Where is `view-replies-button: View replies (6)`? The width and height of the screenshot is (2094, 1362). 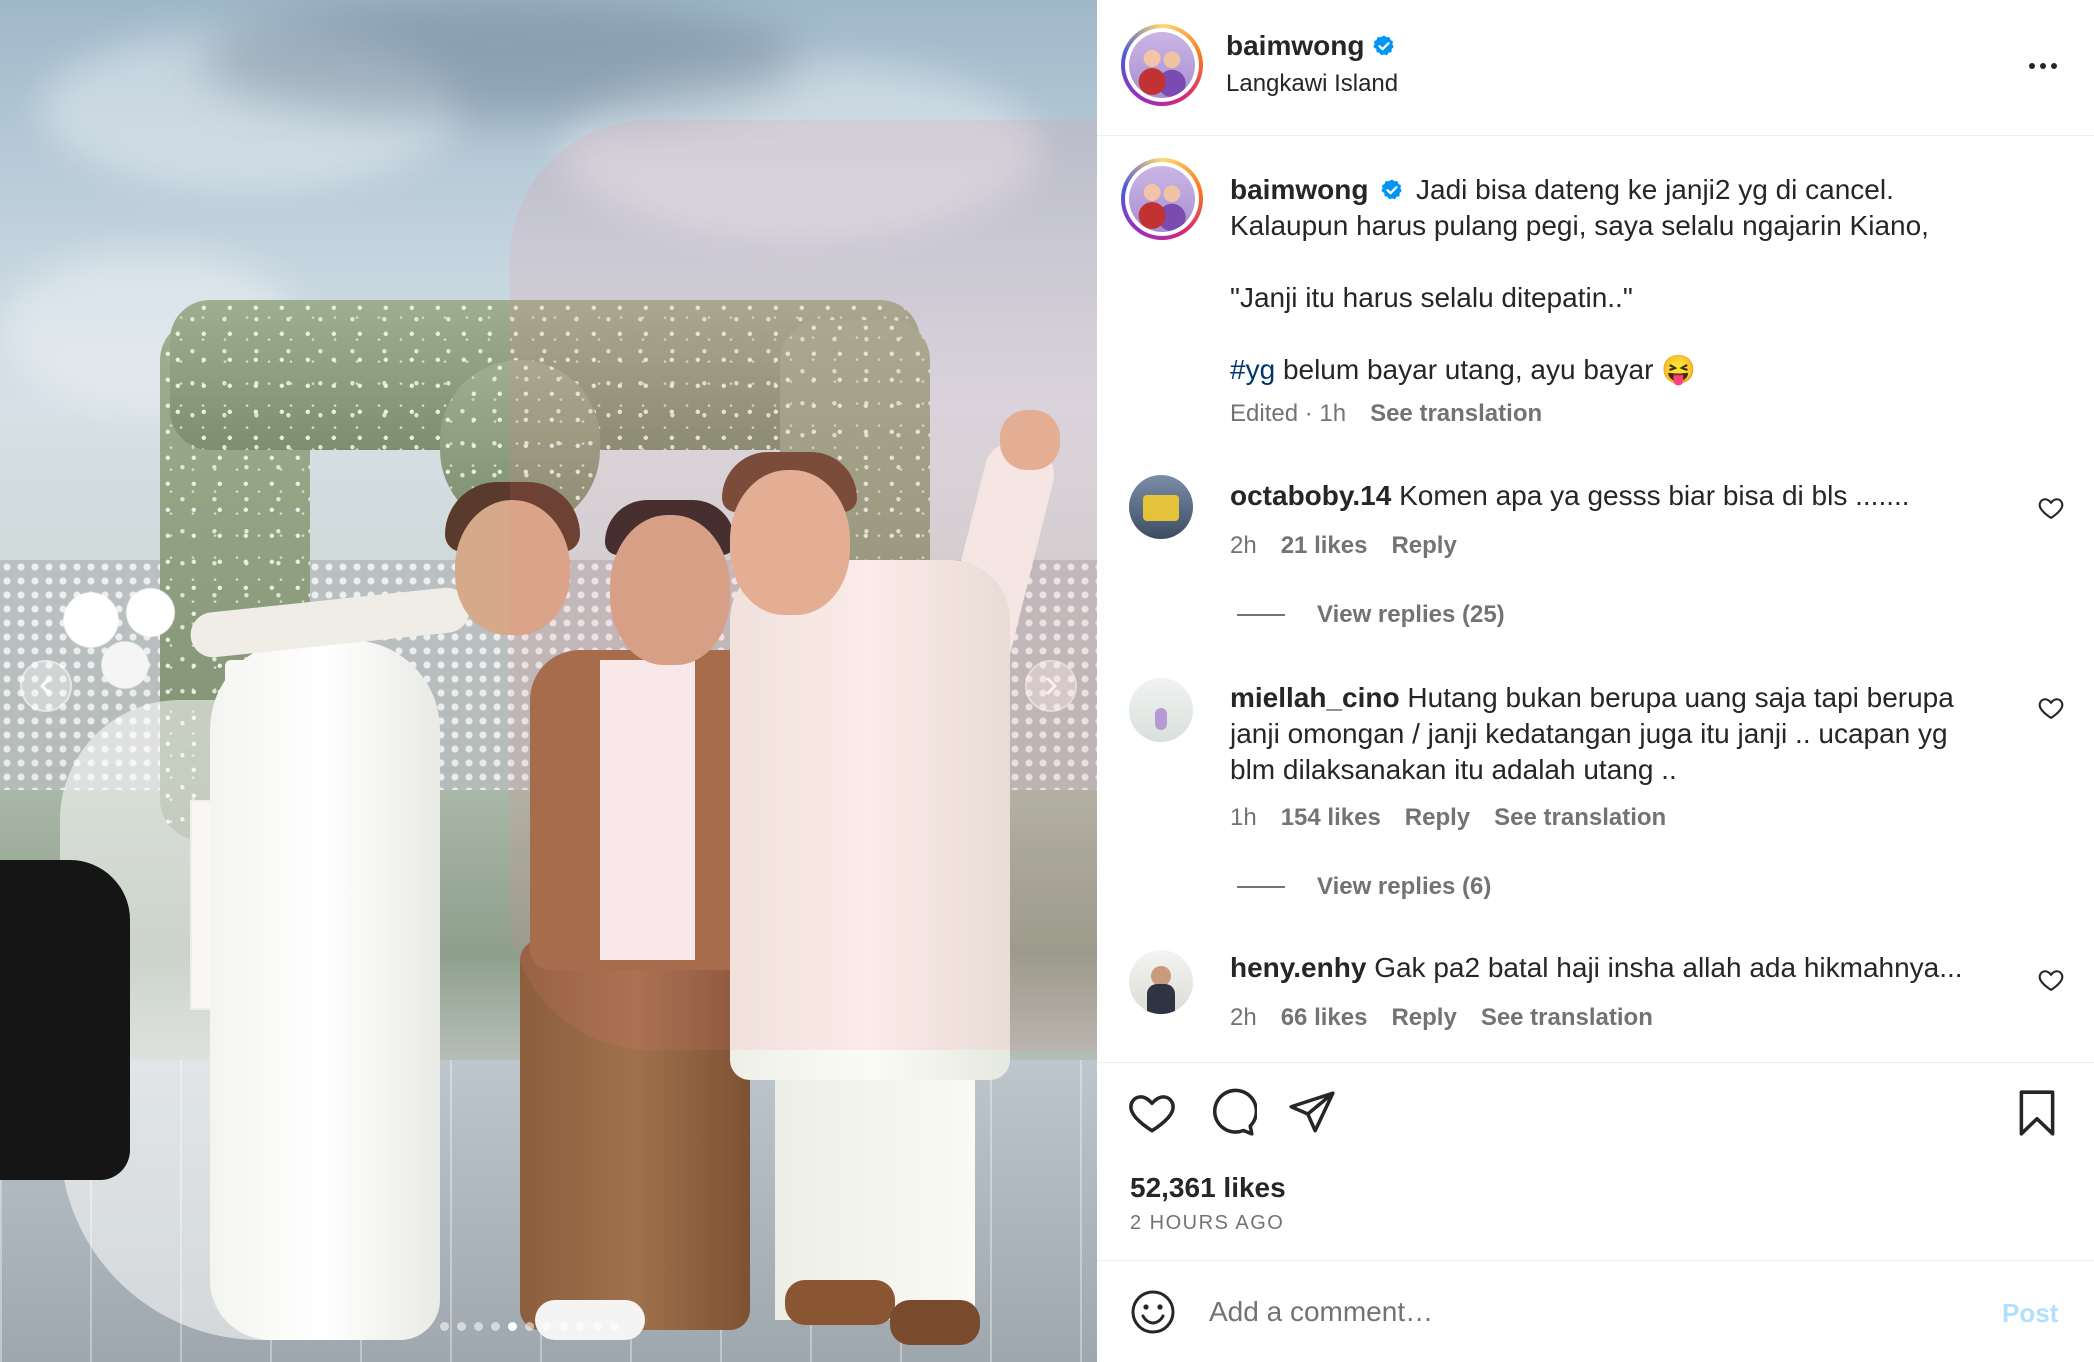 view-replies-button: View replies (6) is located at coordinates (1364, 887).